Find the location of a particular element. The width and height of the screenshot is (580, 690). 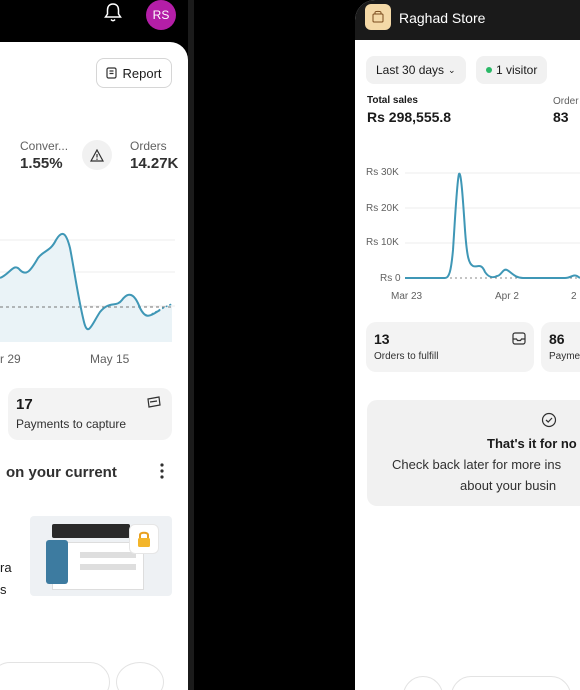

fulfill-label: Orders to fulfill is located at coordinates (406, 356).